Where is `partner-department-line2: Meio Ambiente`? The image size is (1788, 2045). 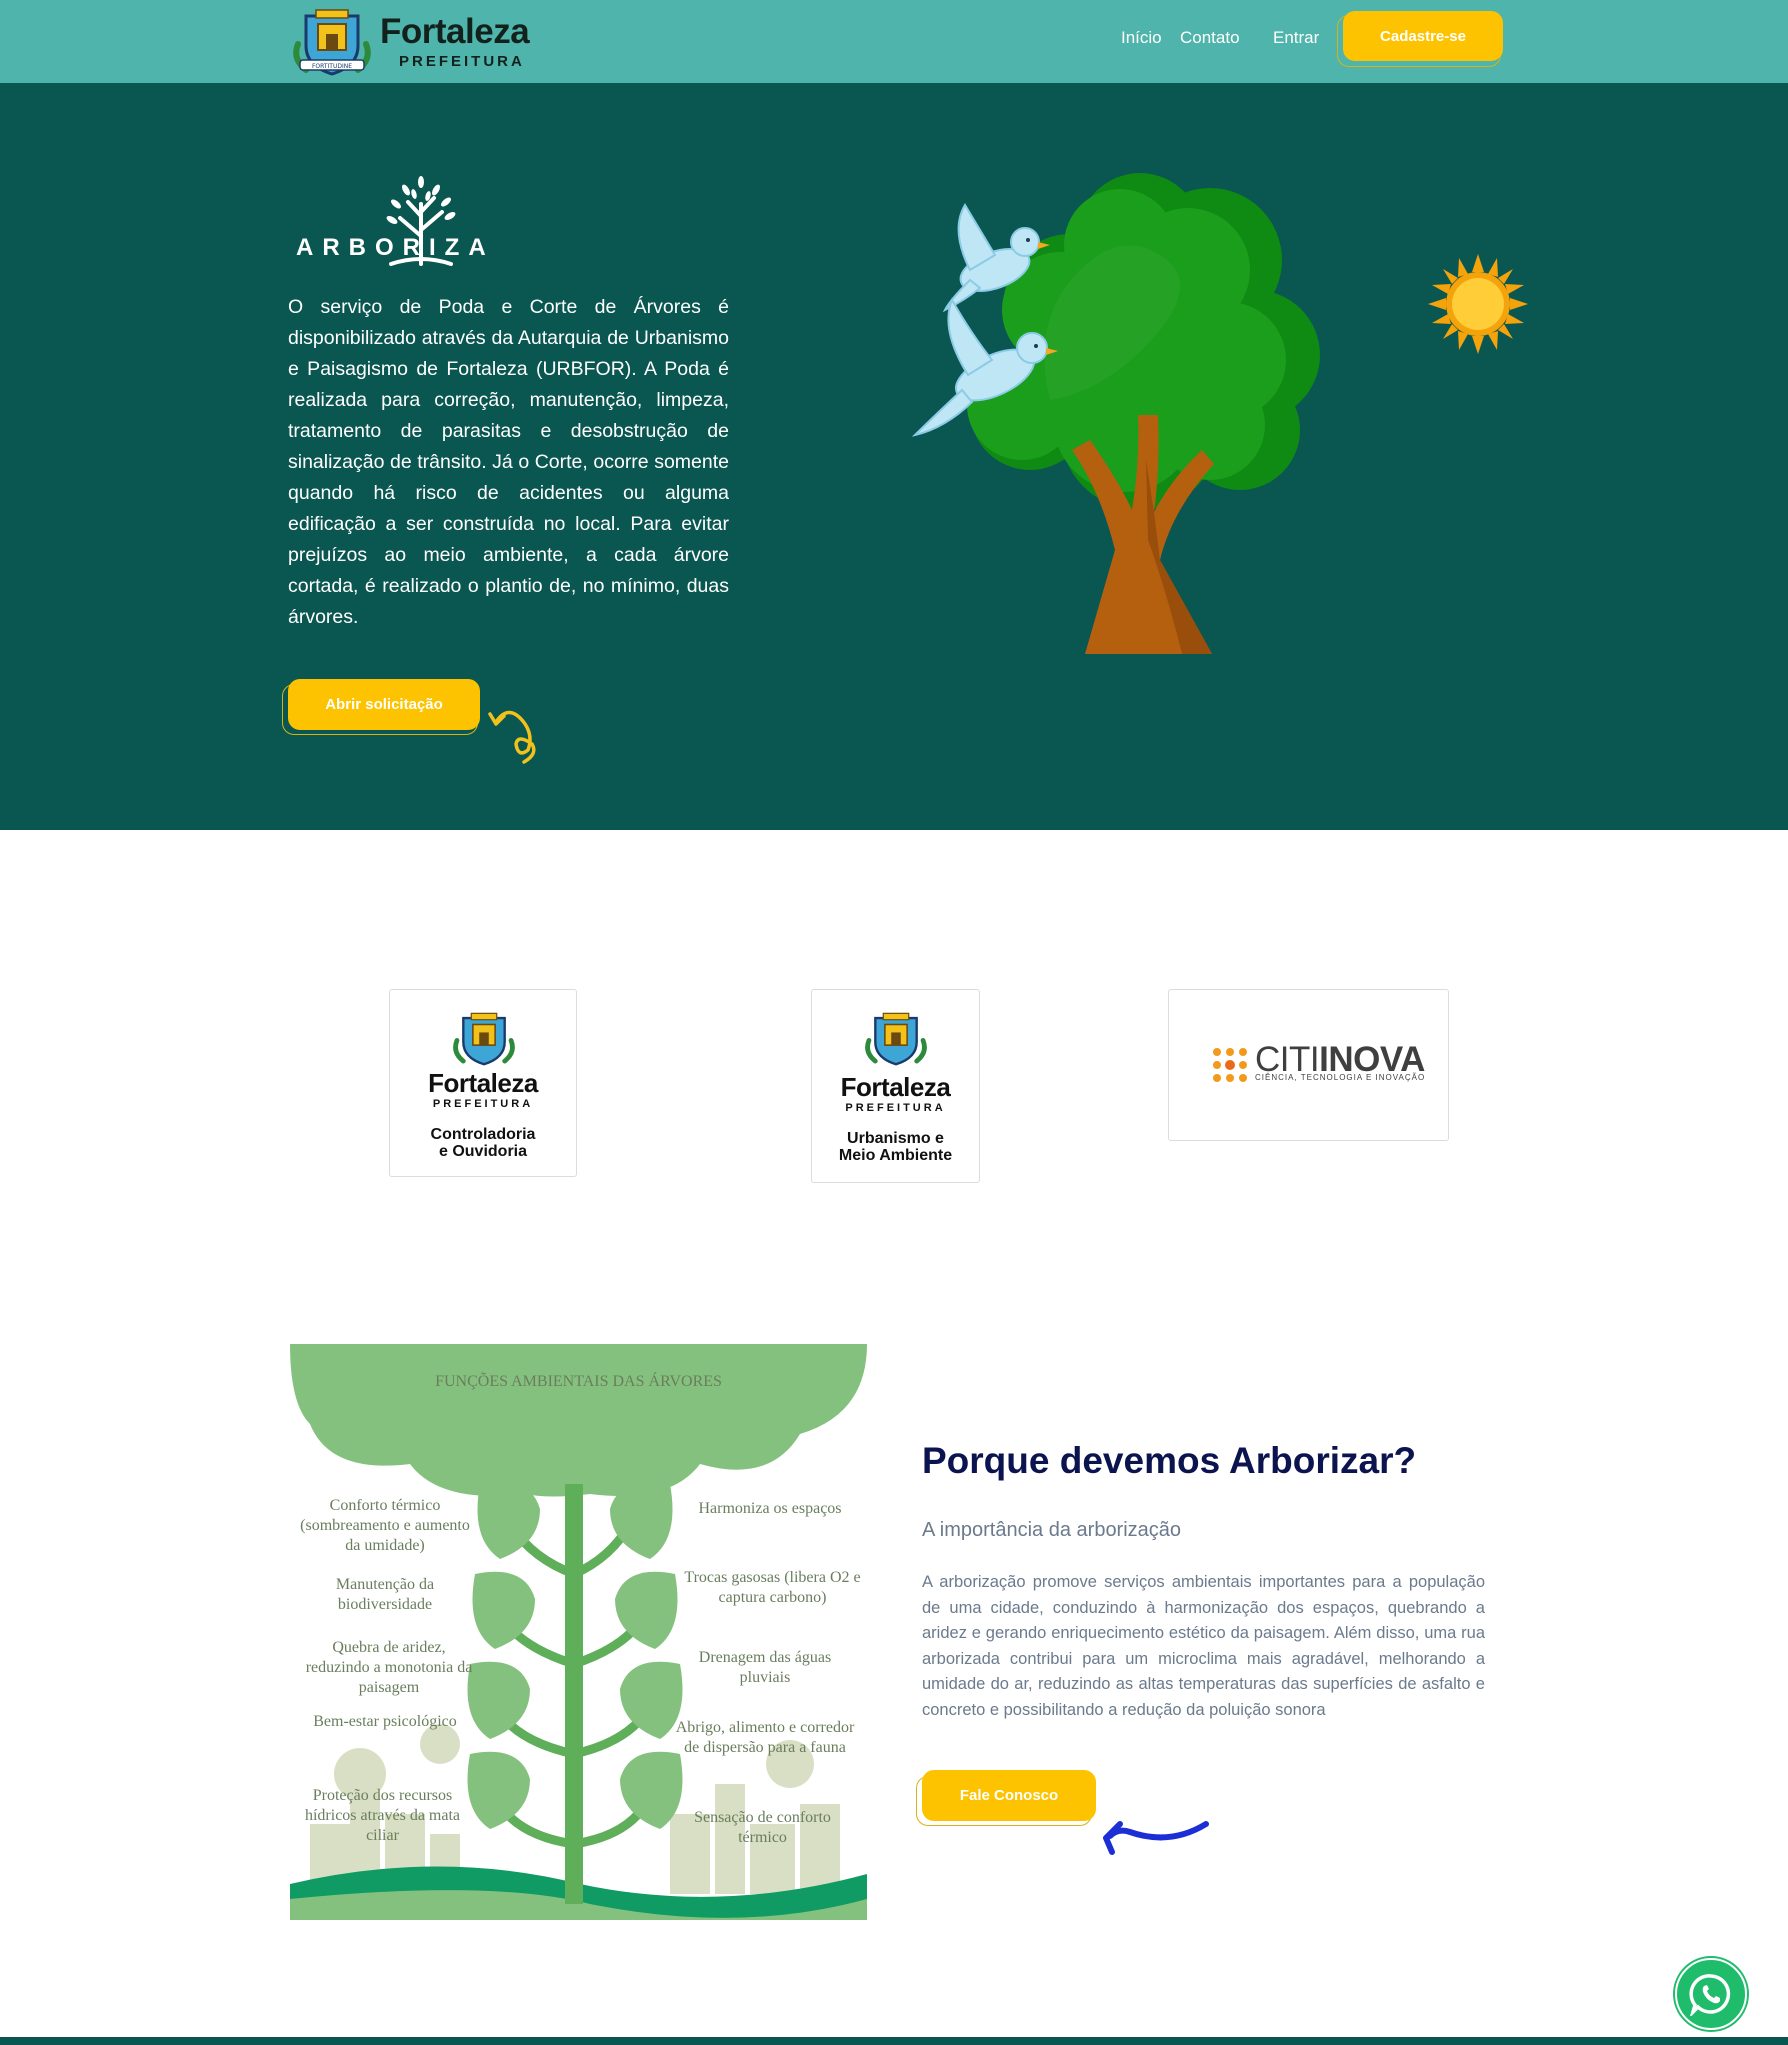
partner-department-line2: Meio Ambiente is located at coordinates (895, 1155).